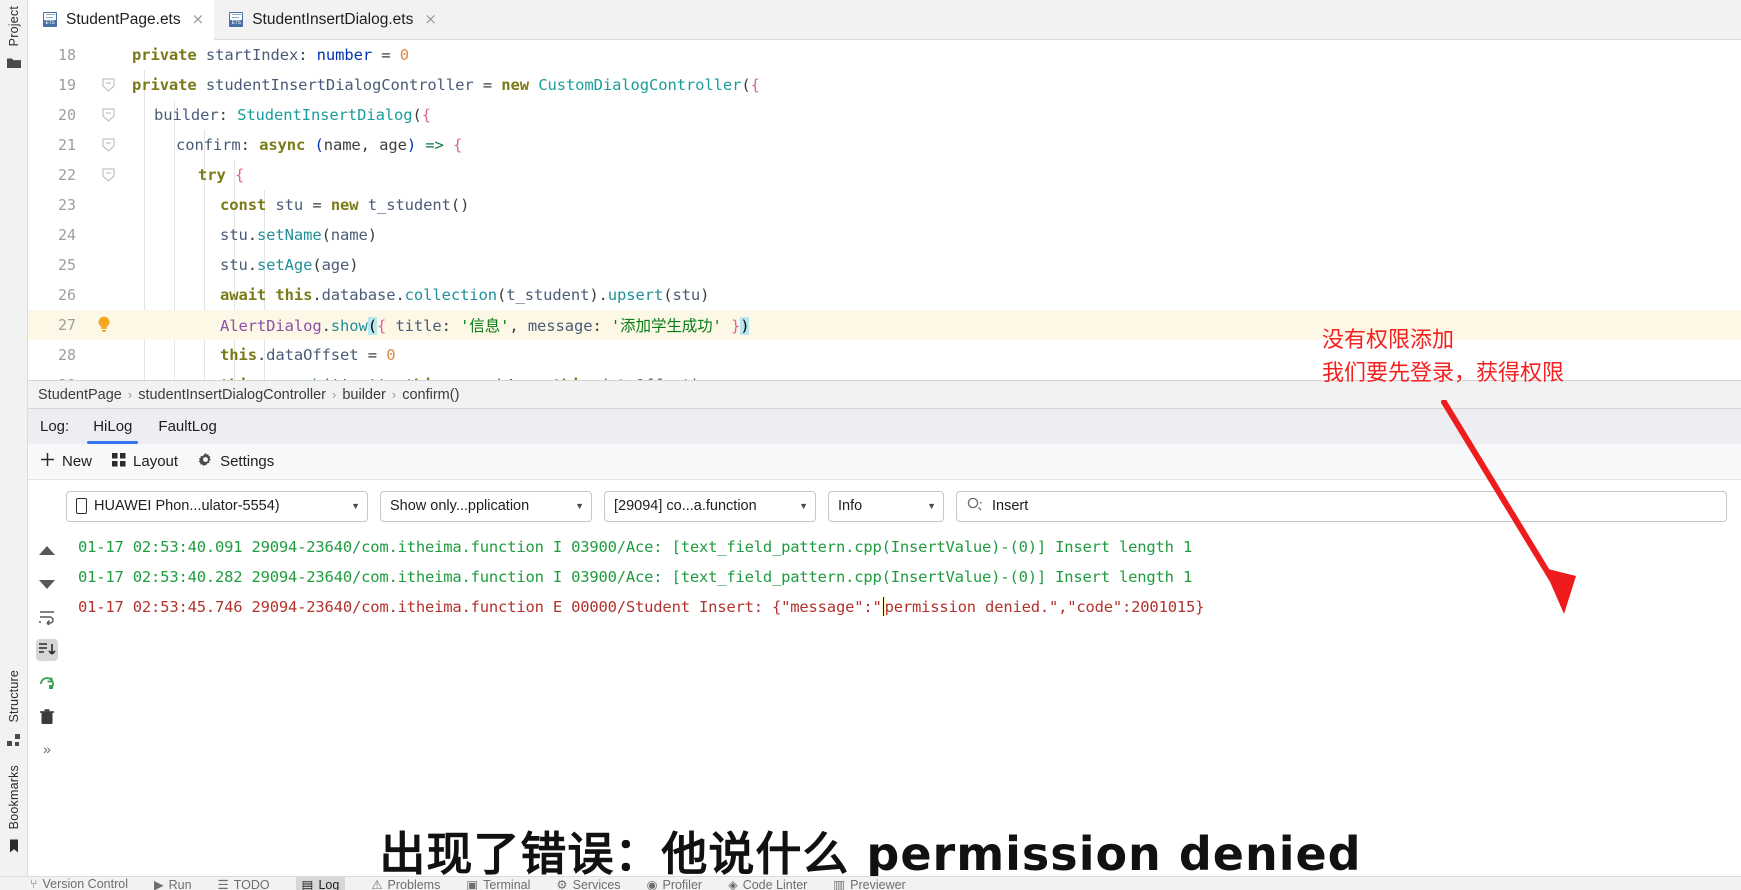  I want to click on settings-button: Settings, so click(236, 461).